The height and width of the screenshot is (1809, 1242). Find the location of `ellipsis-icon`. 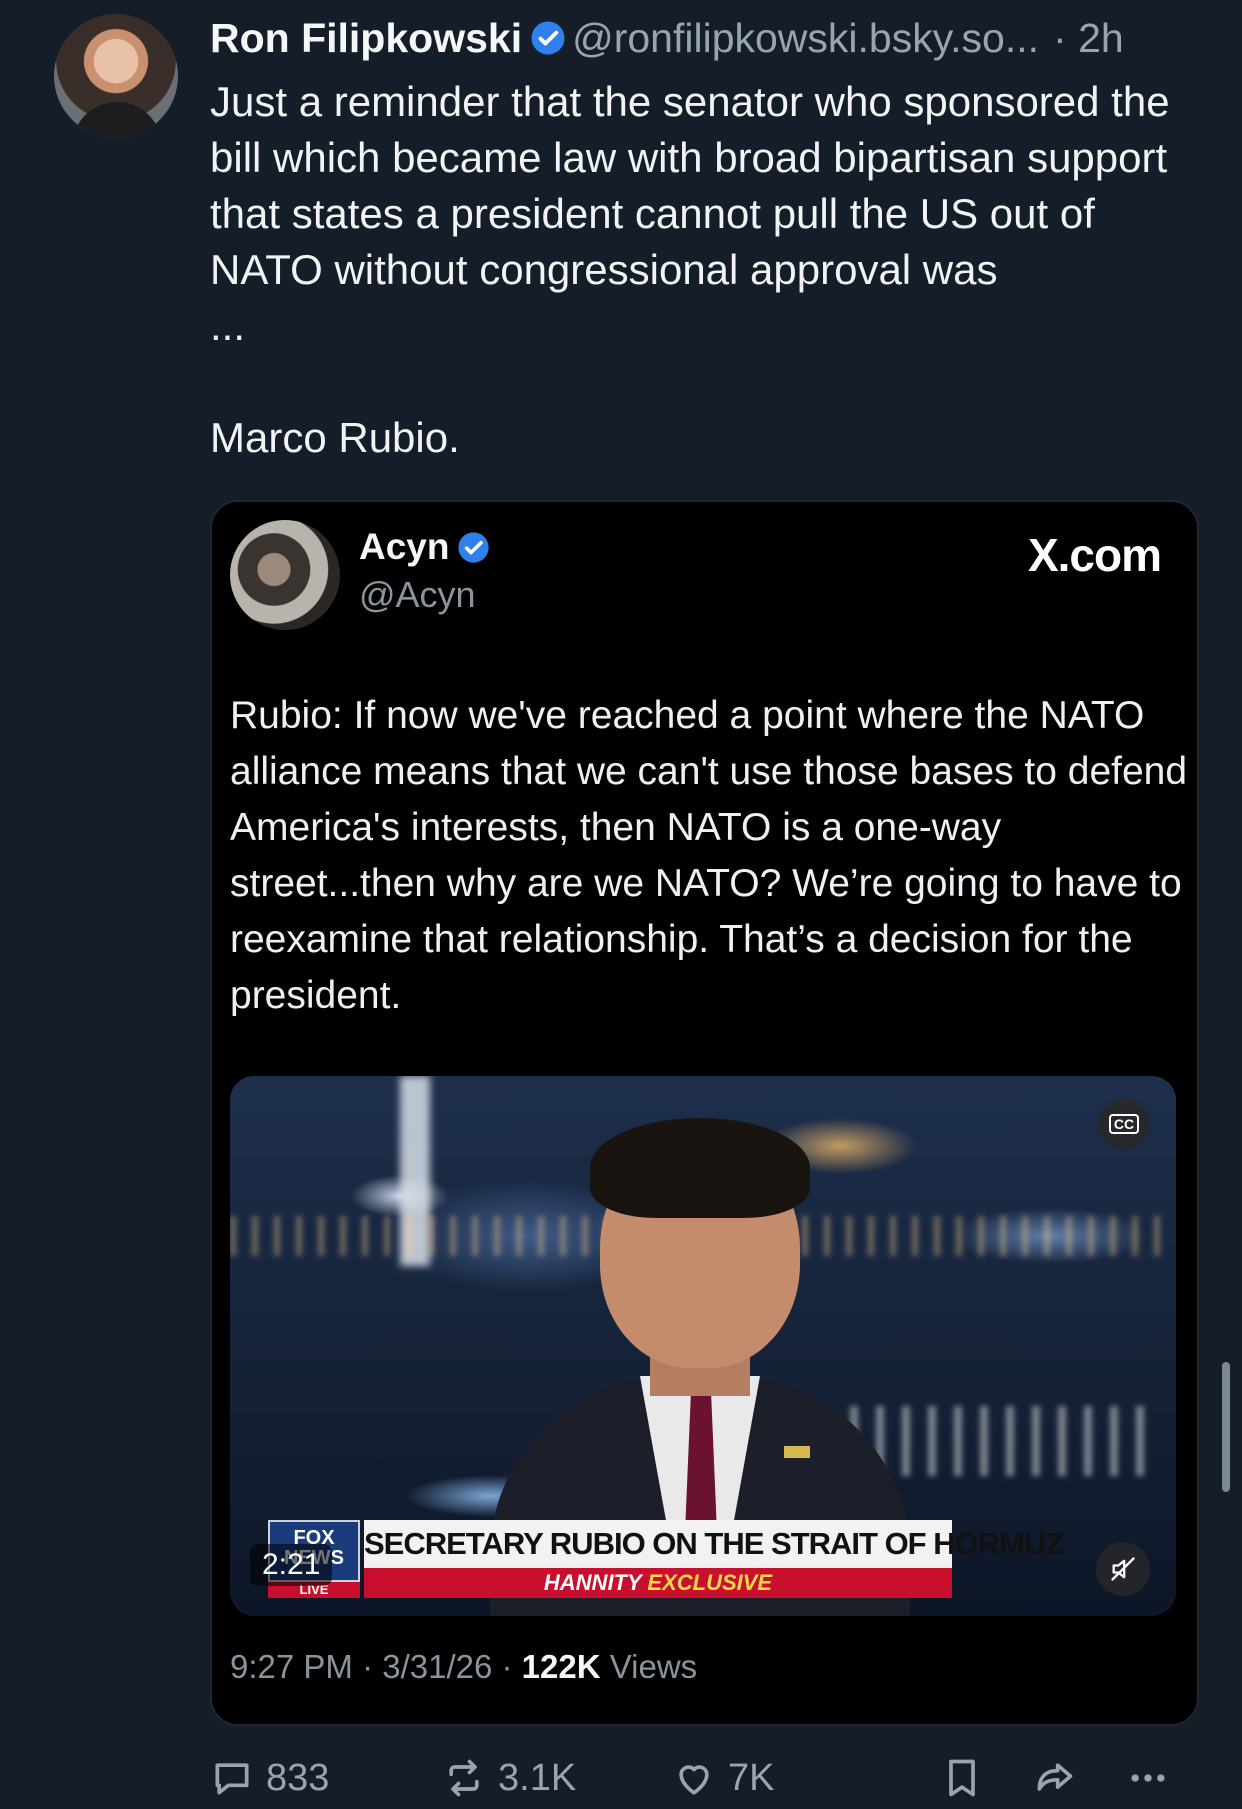

ellipsis-icon is located at coordinates (1148, 1778).